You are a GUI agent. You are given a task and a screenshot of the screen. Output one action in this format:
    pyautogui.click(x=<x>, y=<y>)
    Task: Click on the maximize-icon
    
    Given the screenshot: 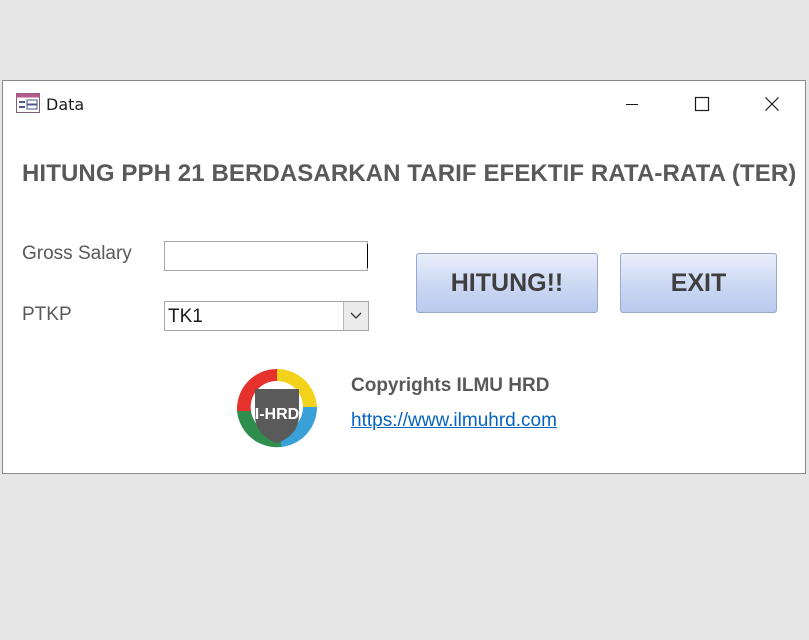 What is the action you would take?
    pyautogui.click(x=702, y=104)
    